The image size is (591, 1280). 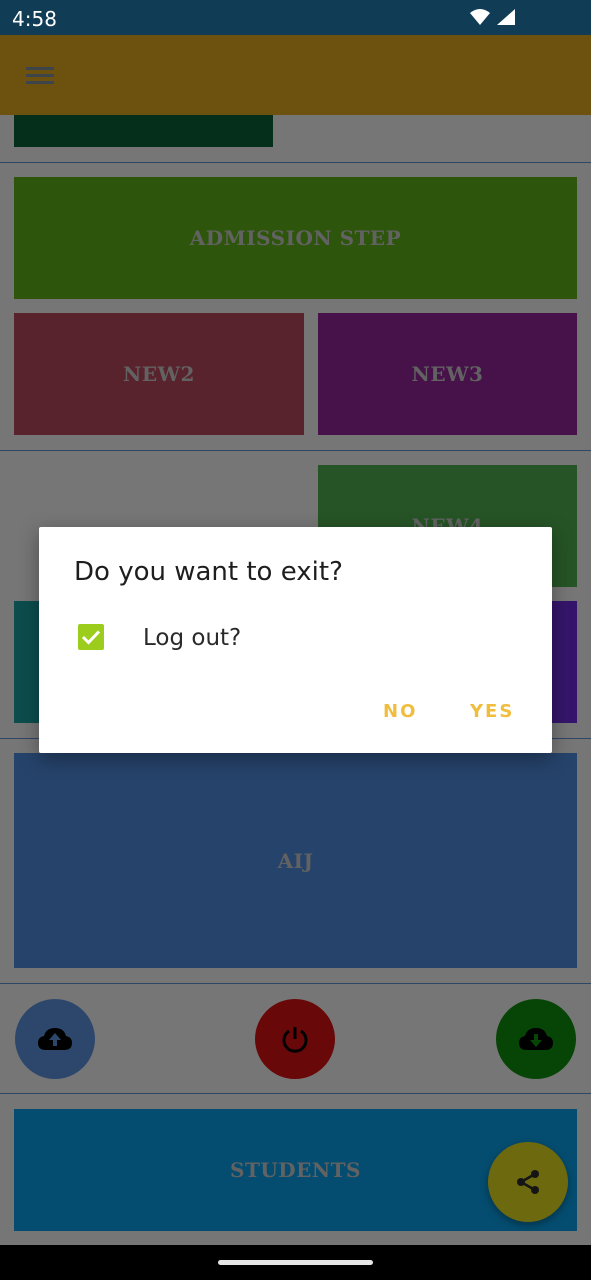 What do you see at coordinates (295, 17) in the screenshot?
I see `status-bar: 4:58` at bounding box center [295, 17].